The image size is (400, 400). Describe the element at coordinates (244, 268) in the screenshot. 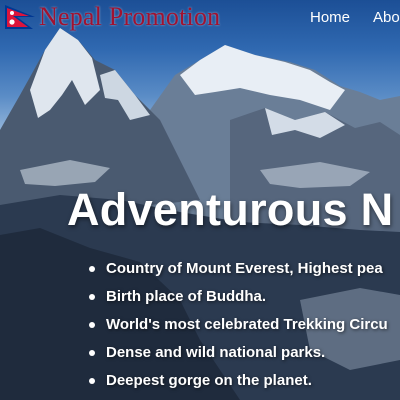

I see `feature-text: Country of Mount Everest, Highest pea` at that location.